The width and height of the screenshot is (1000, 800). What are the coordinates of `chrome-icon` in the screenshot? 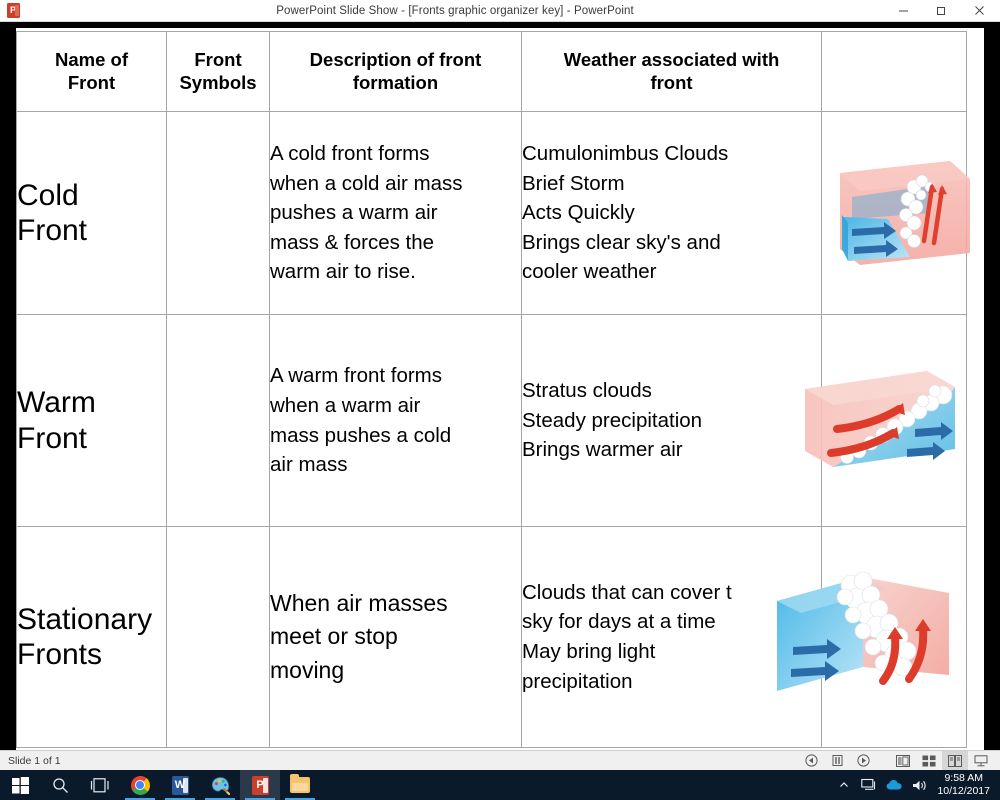 It's located at (140, 785).